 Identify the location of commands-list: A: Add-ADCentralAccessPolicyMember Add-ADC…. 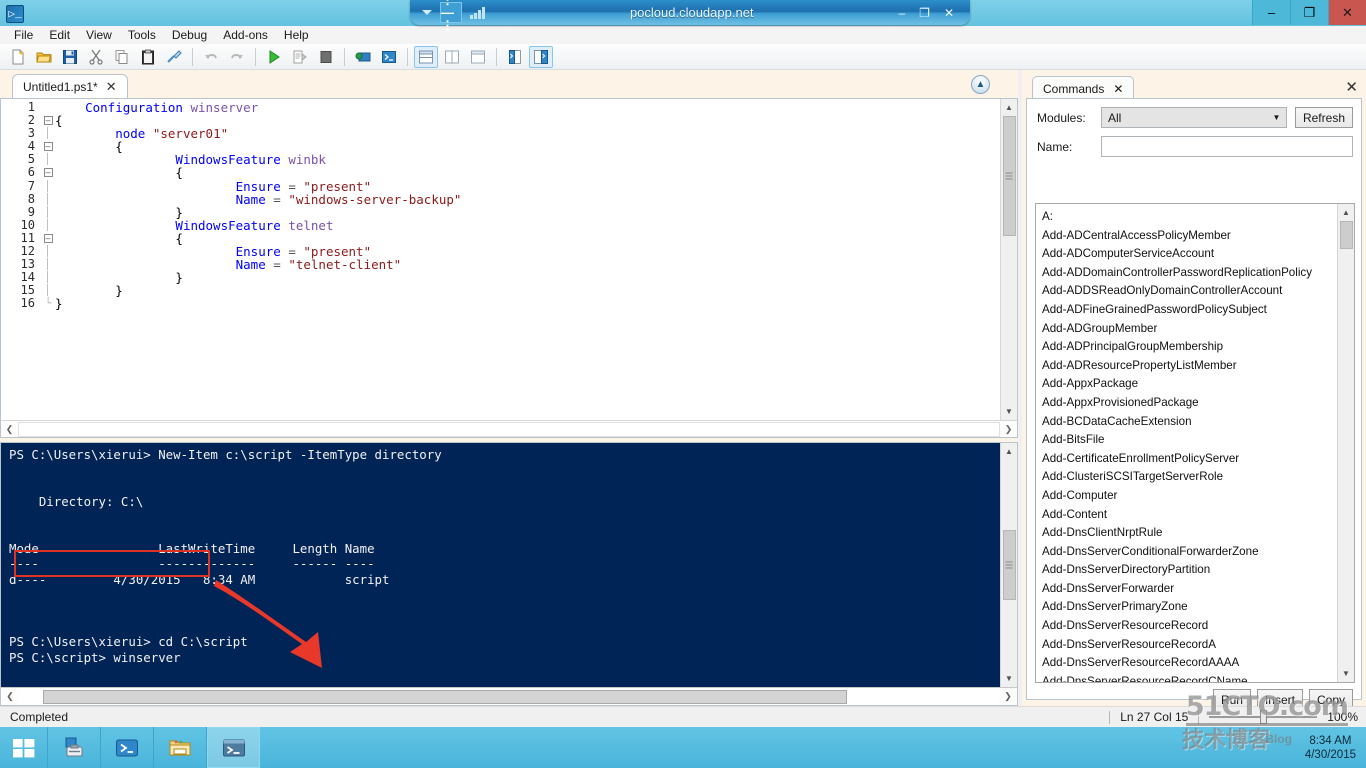
(1195, 443).